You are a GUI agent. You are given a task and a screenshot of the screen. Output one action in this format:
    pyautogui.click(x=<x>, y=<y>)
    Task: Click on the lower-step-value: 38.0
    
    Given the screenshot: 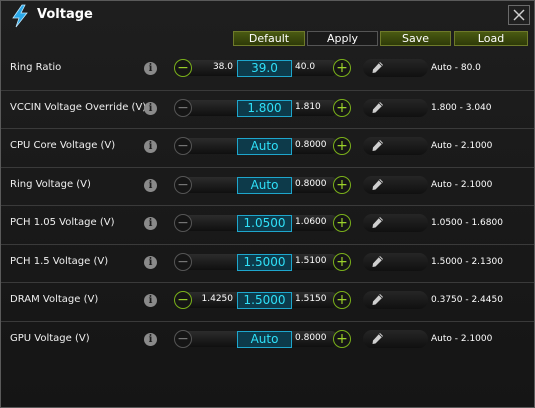 What is the action you would take?
    pyautogui.click(x=222, y=67)
    